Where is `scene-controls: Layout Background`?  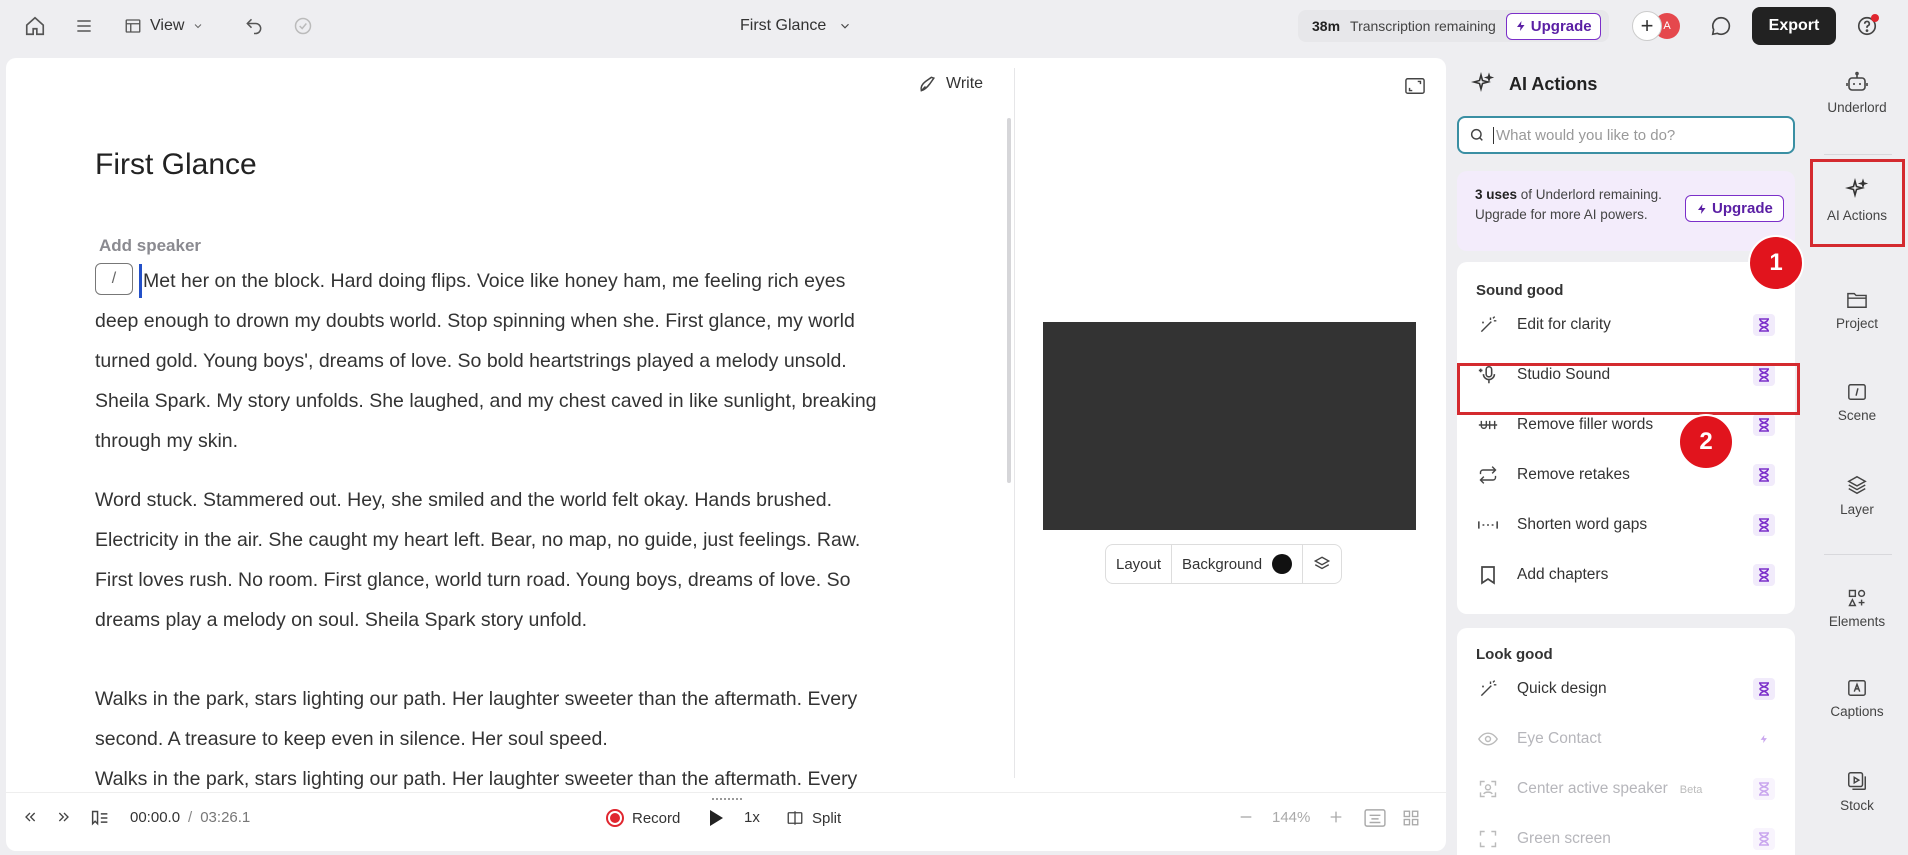 scene-controls: Layout Background is located at coordinates (1224, 564).